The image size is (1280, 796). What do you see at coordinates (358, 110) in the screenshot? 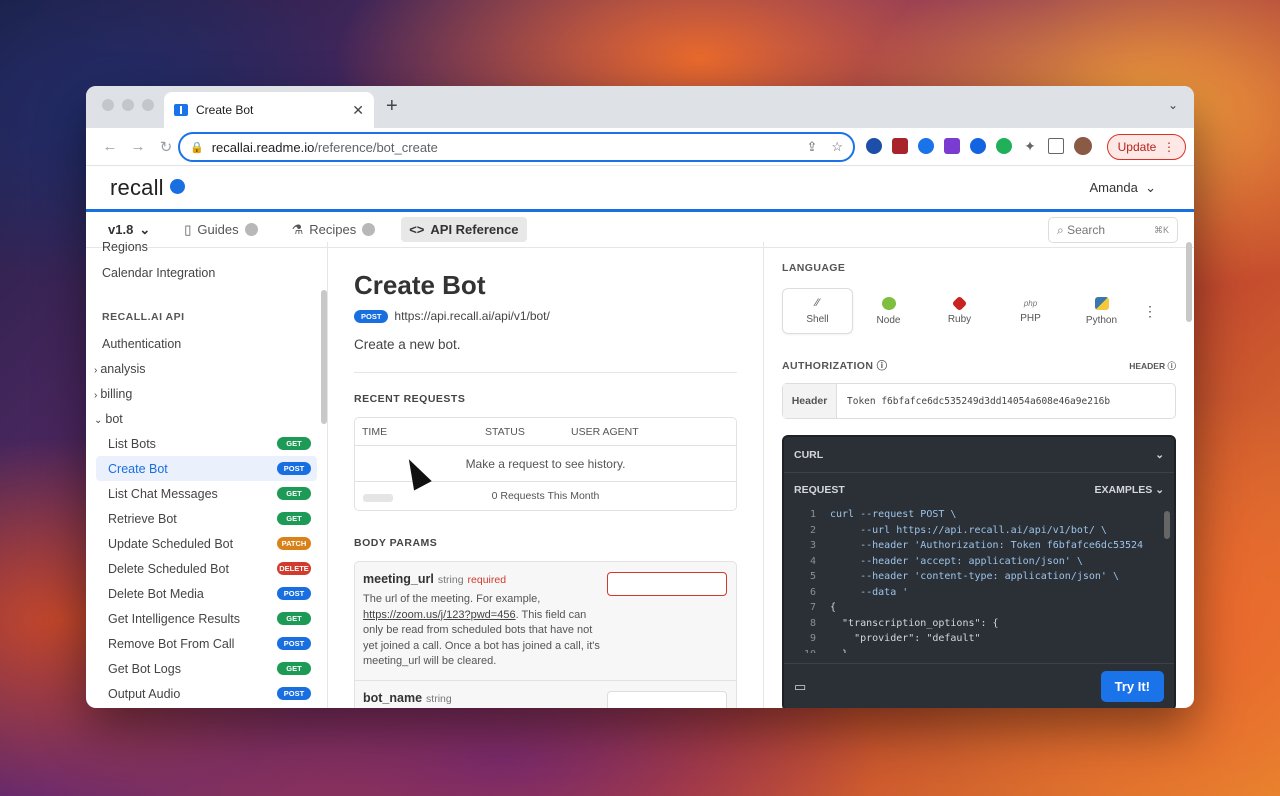
I see `close-tab-icon: ✕` at bounding box center [358, 110].